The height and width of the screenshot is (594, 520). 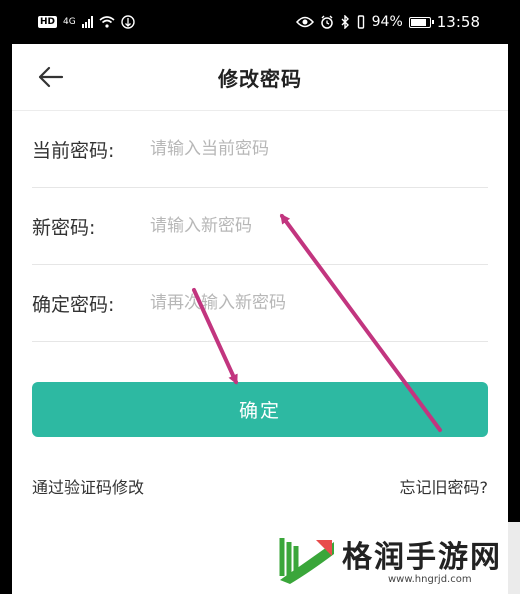 I want to click on new-password-row: 新密码:, so click(x=260, y=226).